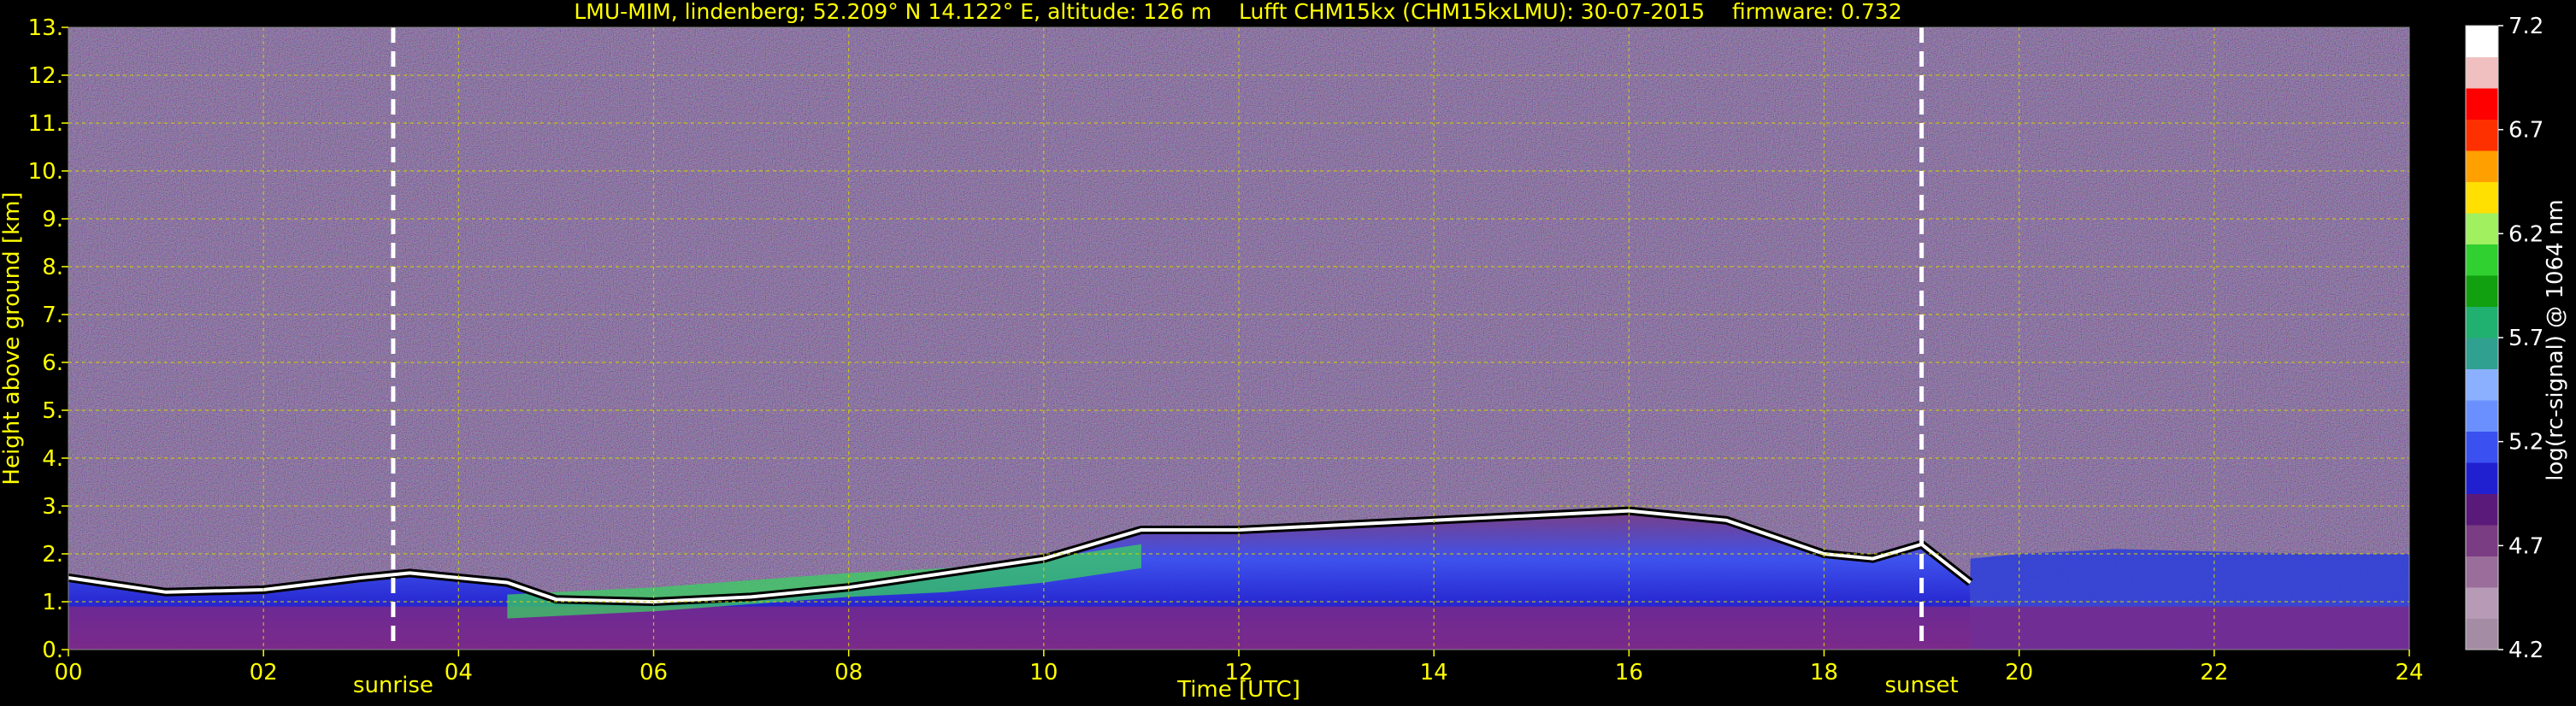 Image resolution: width=2576 pixels, height=706 pixels. I want to click on x-tick-label: 20, so click(2019, 672).